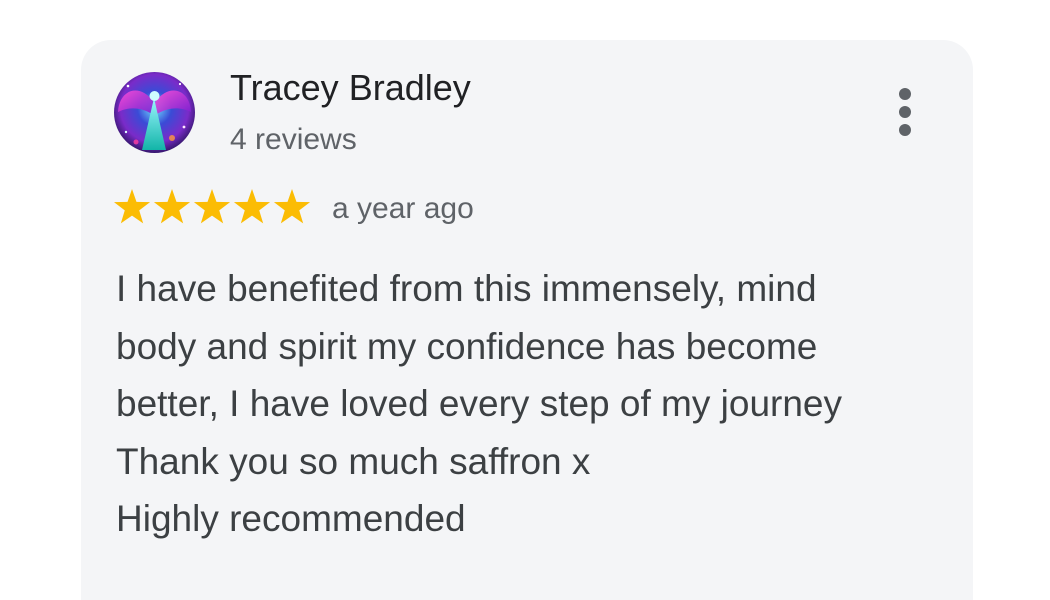  What do you see at coordinates (467, 346) in the screenshot?
I see `review-text-line: body and spirit my confidence has become` at bounding box center [467, 346].